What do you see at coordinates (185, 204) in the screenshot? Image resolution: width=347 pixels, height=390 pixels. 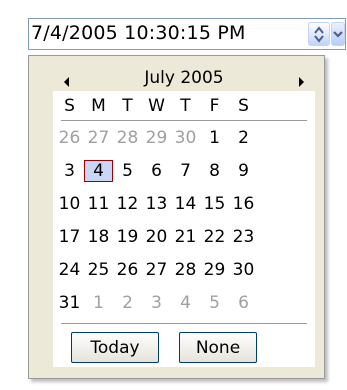 I see `day-cell: 14` at bounding box center [185, 204].